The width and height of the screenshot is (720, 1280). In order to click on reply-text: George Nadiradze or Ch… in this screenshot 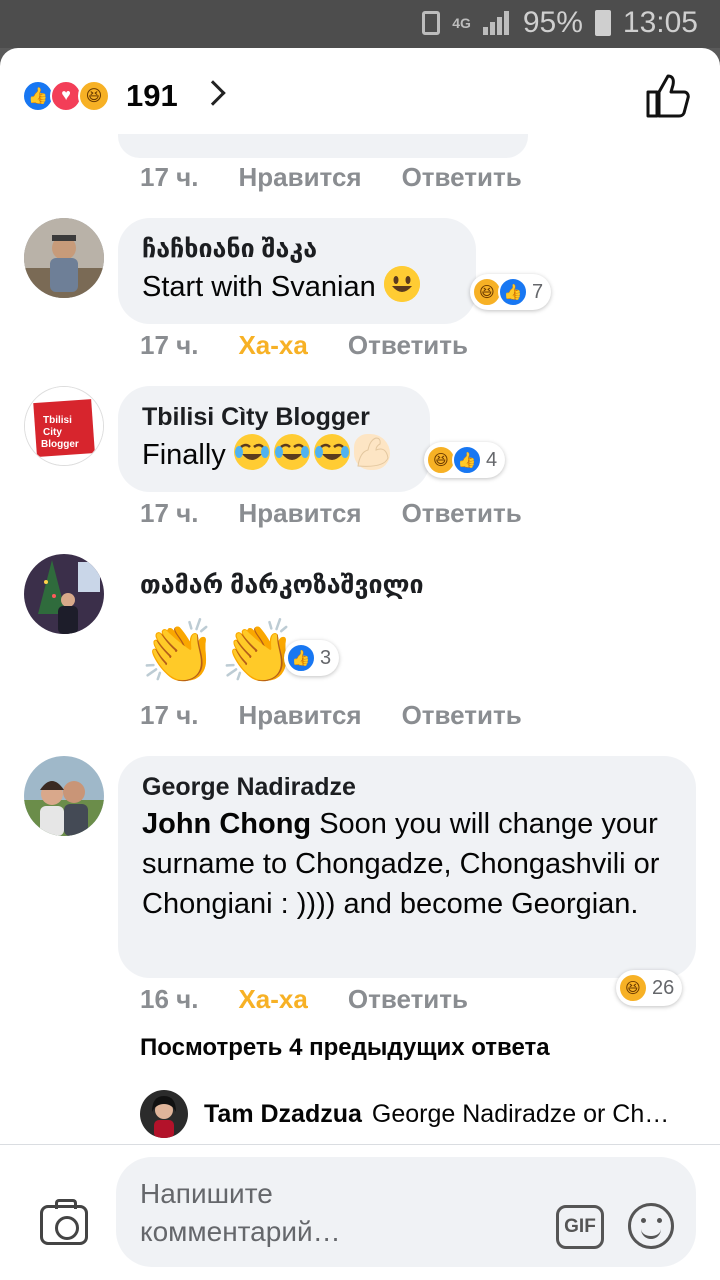, I will do `click(520, 1113)`.